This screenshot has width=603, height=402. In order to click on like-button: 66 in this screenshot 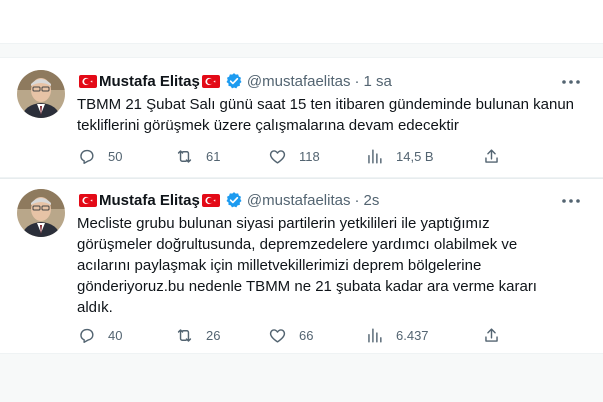, I will do `click(290, 335)`.